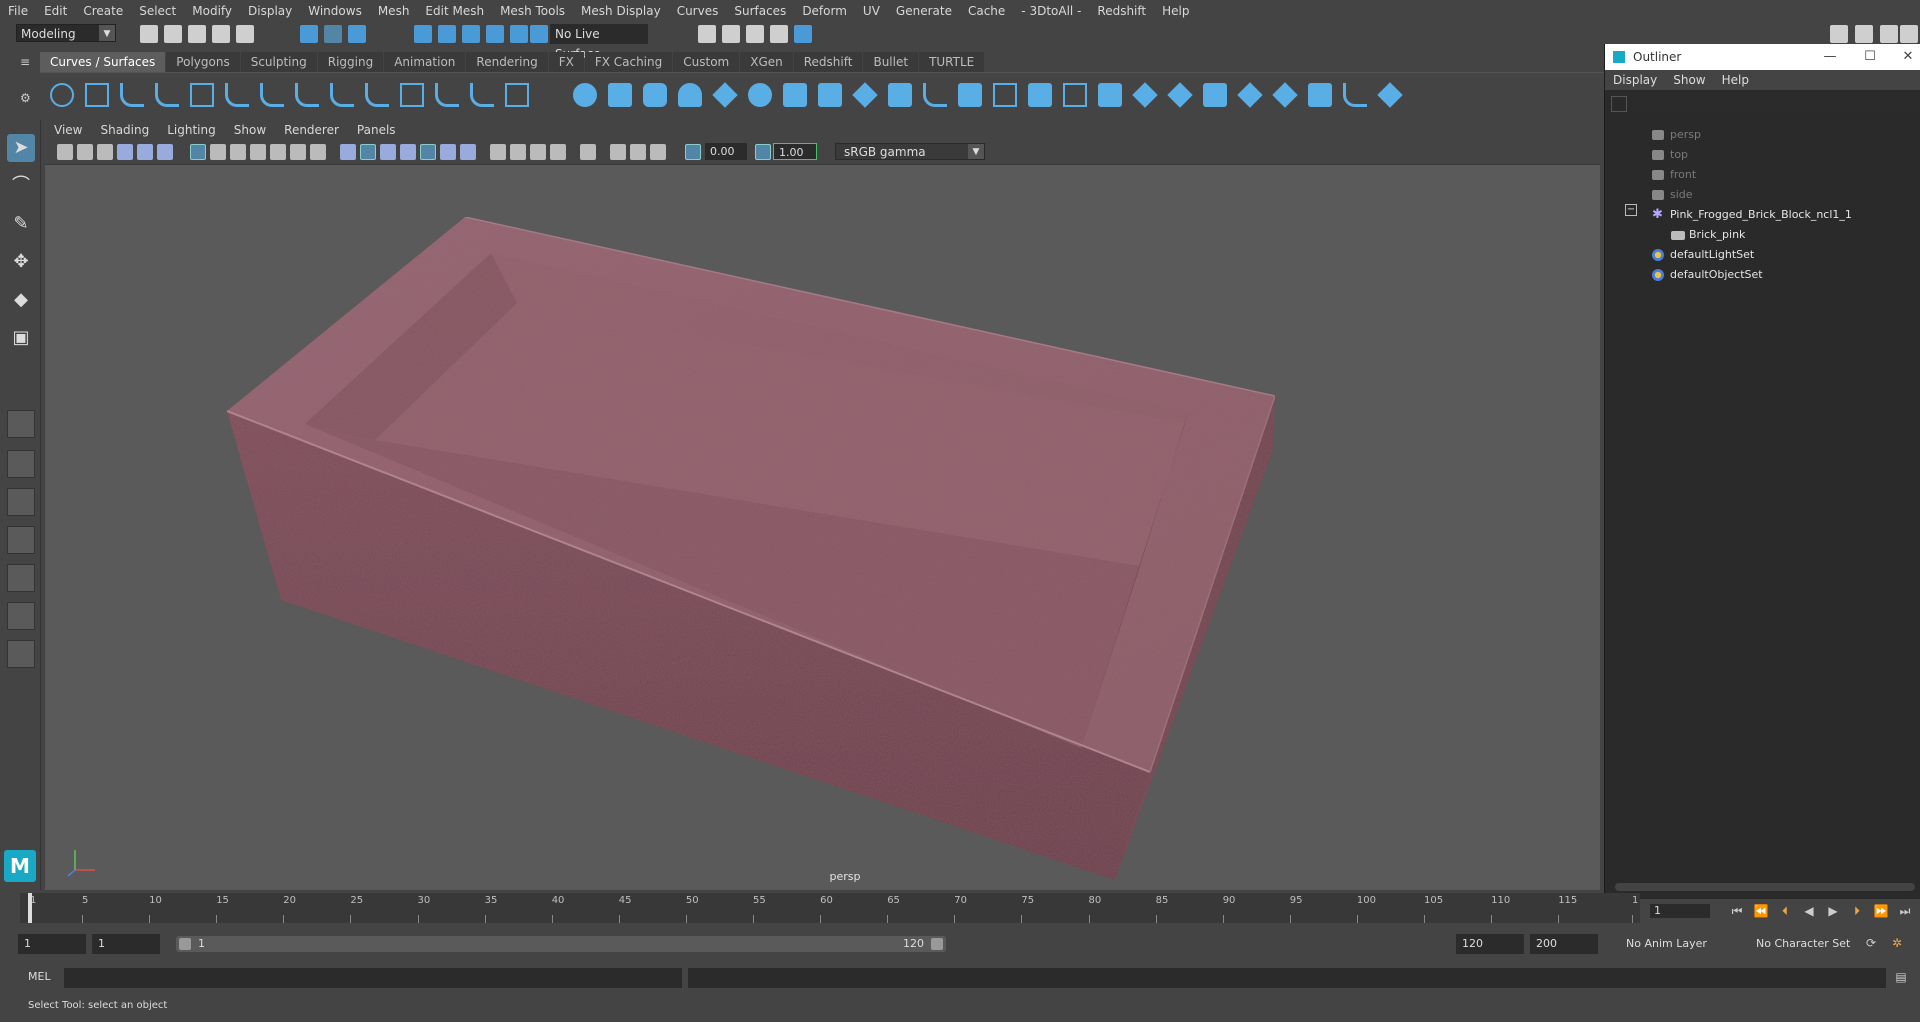 The height and width of the screenshot is (1022, 1920). Describe the element at coordinates (760, 11) in the screenshot. I see `menu-surfaces: Surfaces` at that location.